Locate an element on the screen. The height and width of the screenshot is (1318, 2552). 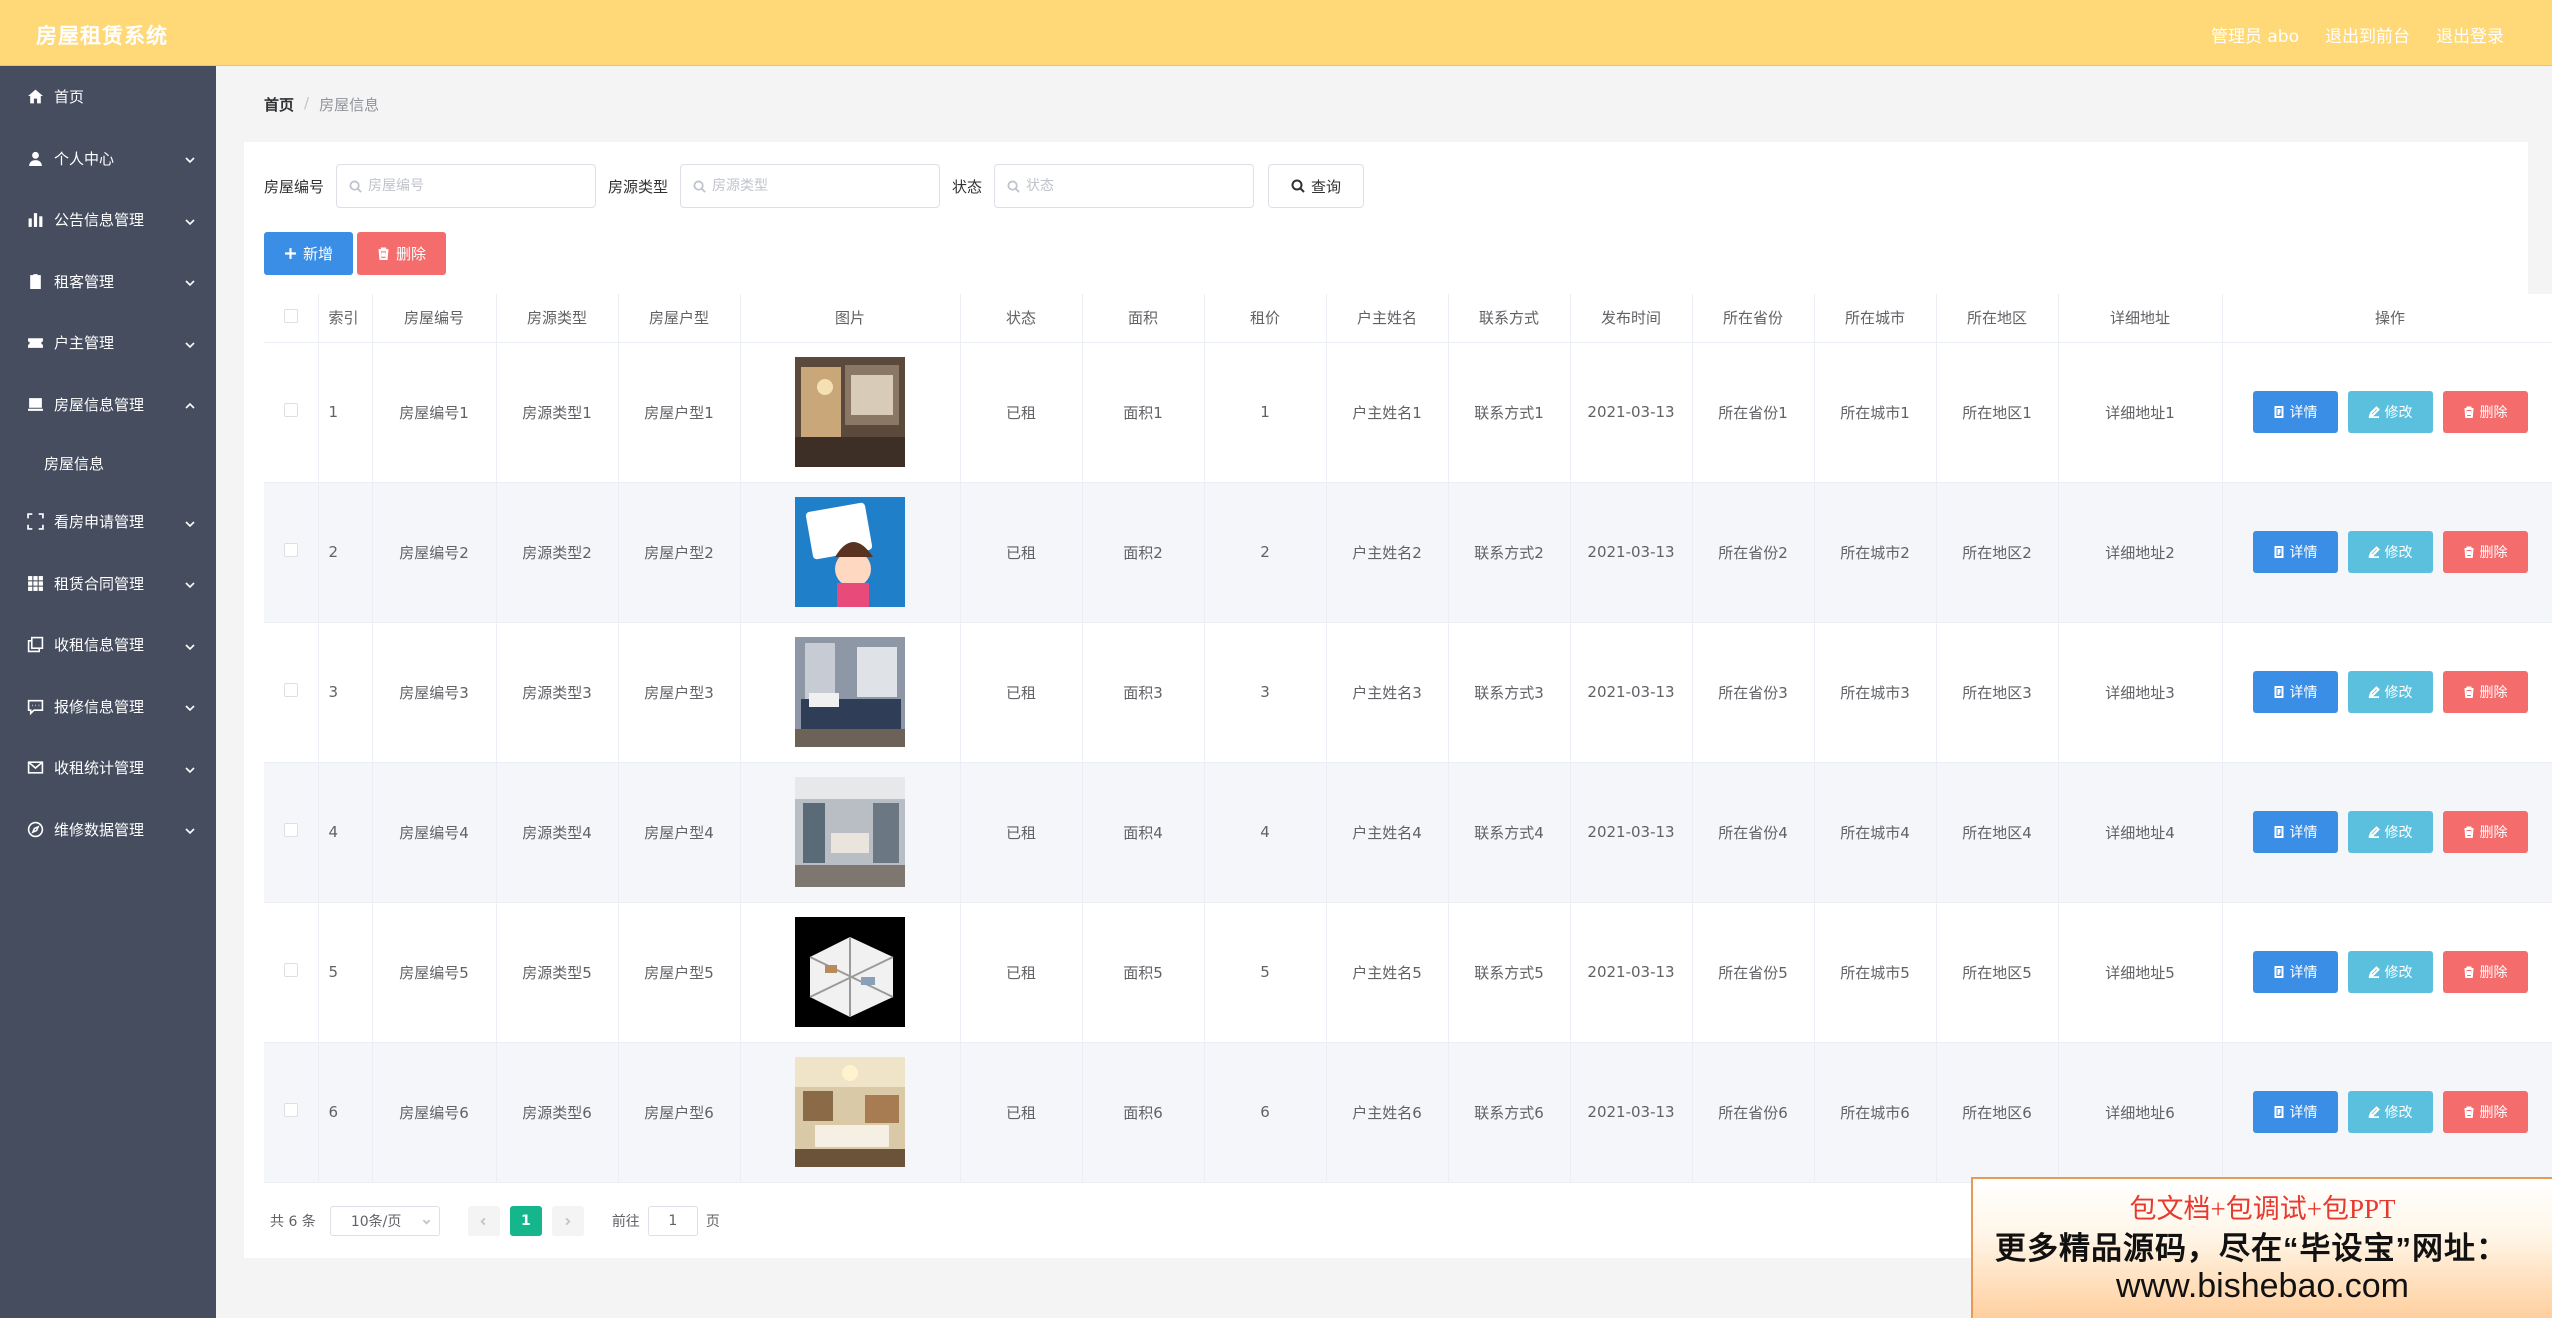
query-button: 查询 is located at coordinates (1316, 186).